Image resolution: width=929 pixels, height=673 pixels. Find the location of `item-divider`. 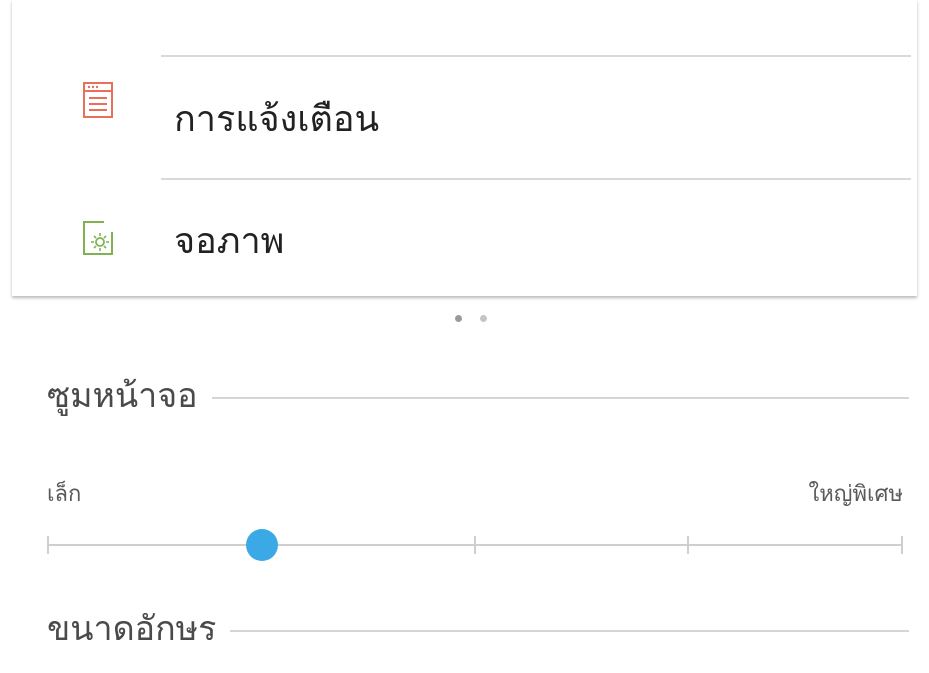

item-divider is located at coordinates (536, 56).